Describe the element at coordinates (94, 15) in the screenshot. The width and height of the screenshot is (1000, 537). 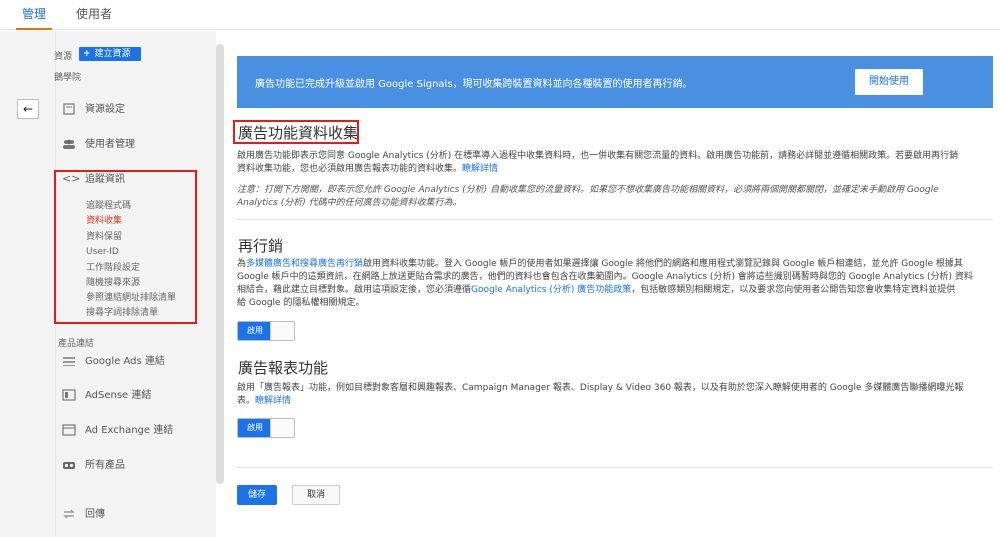
I see `tab-users: 使用者` at that location.